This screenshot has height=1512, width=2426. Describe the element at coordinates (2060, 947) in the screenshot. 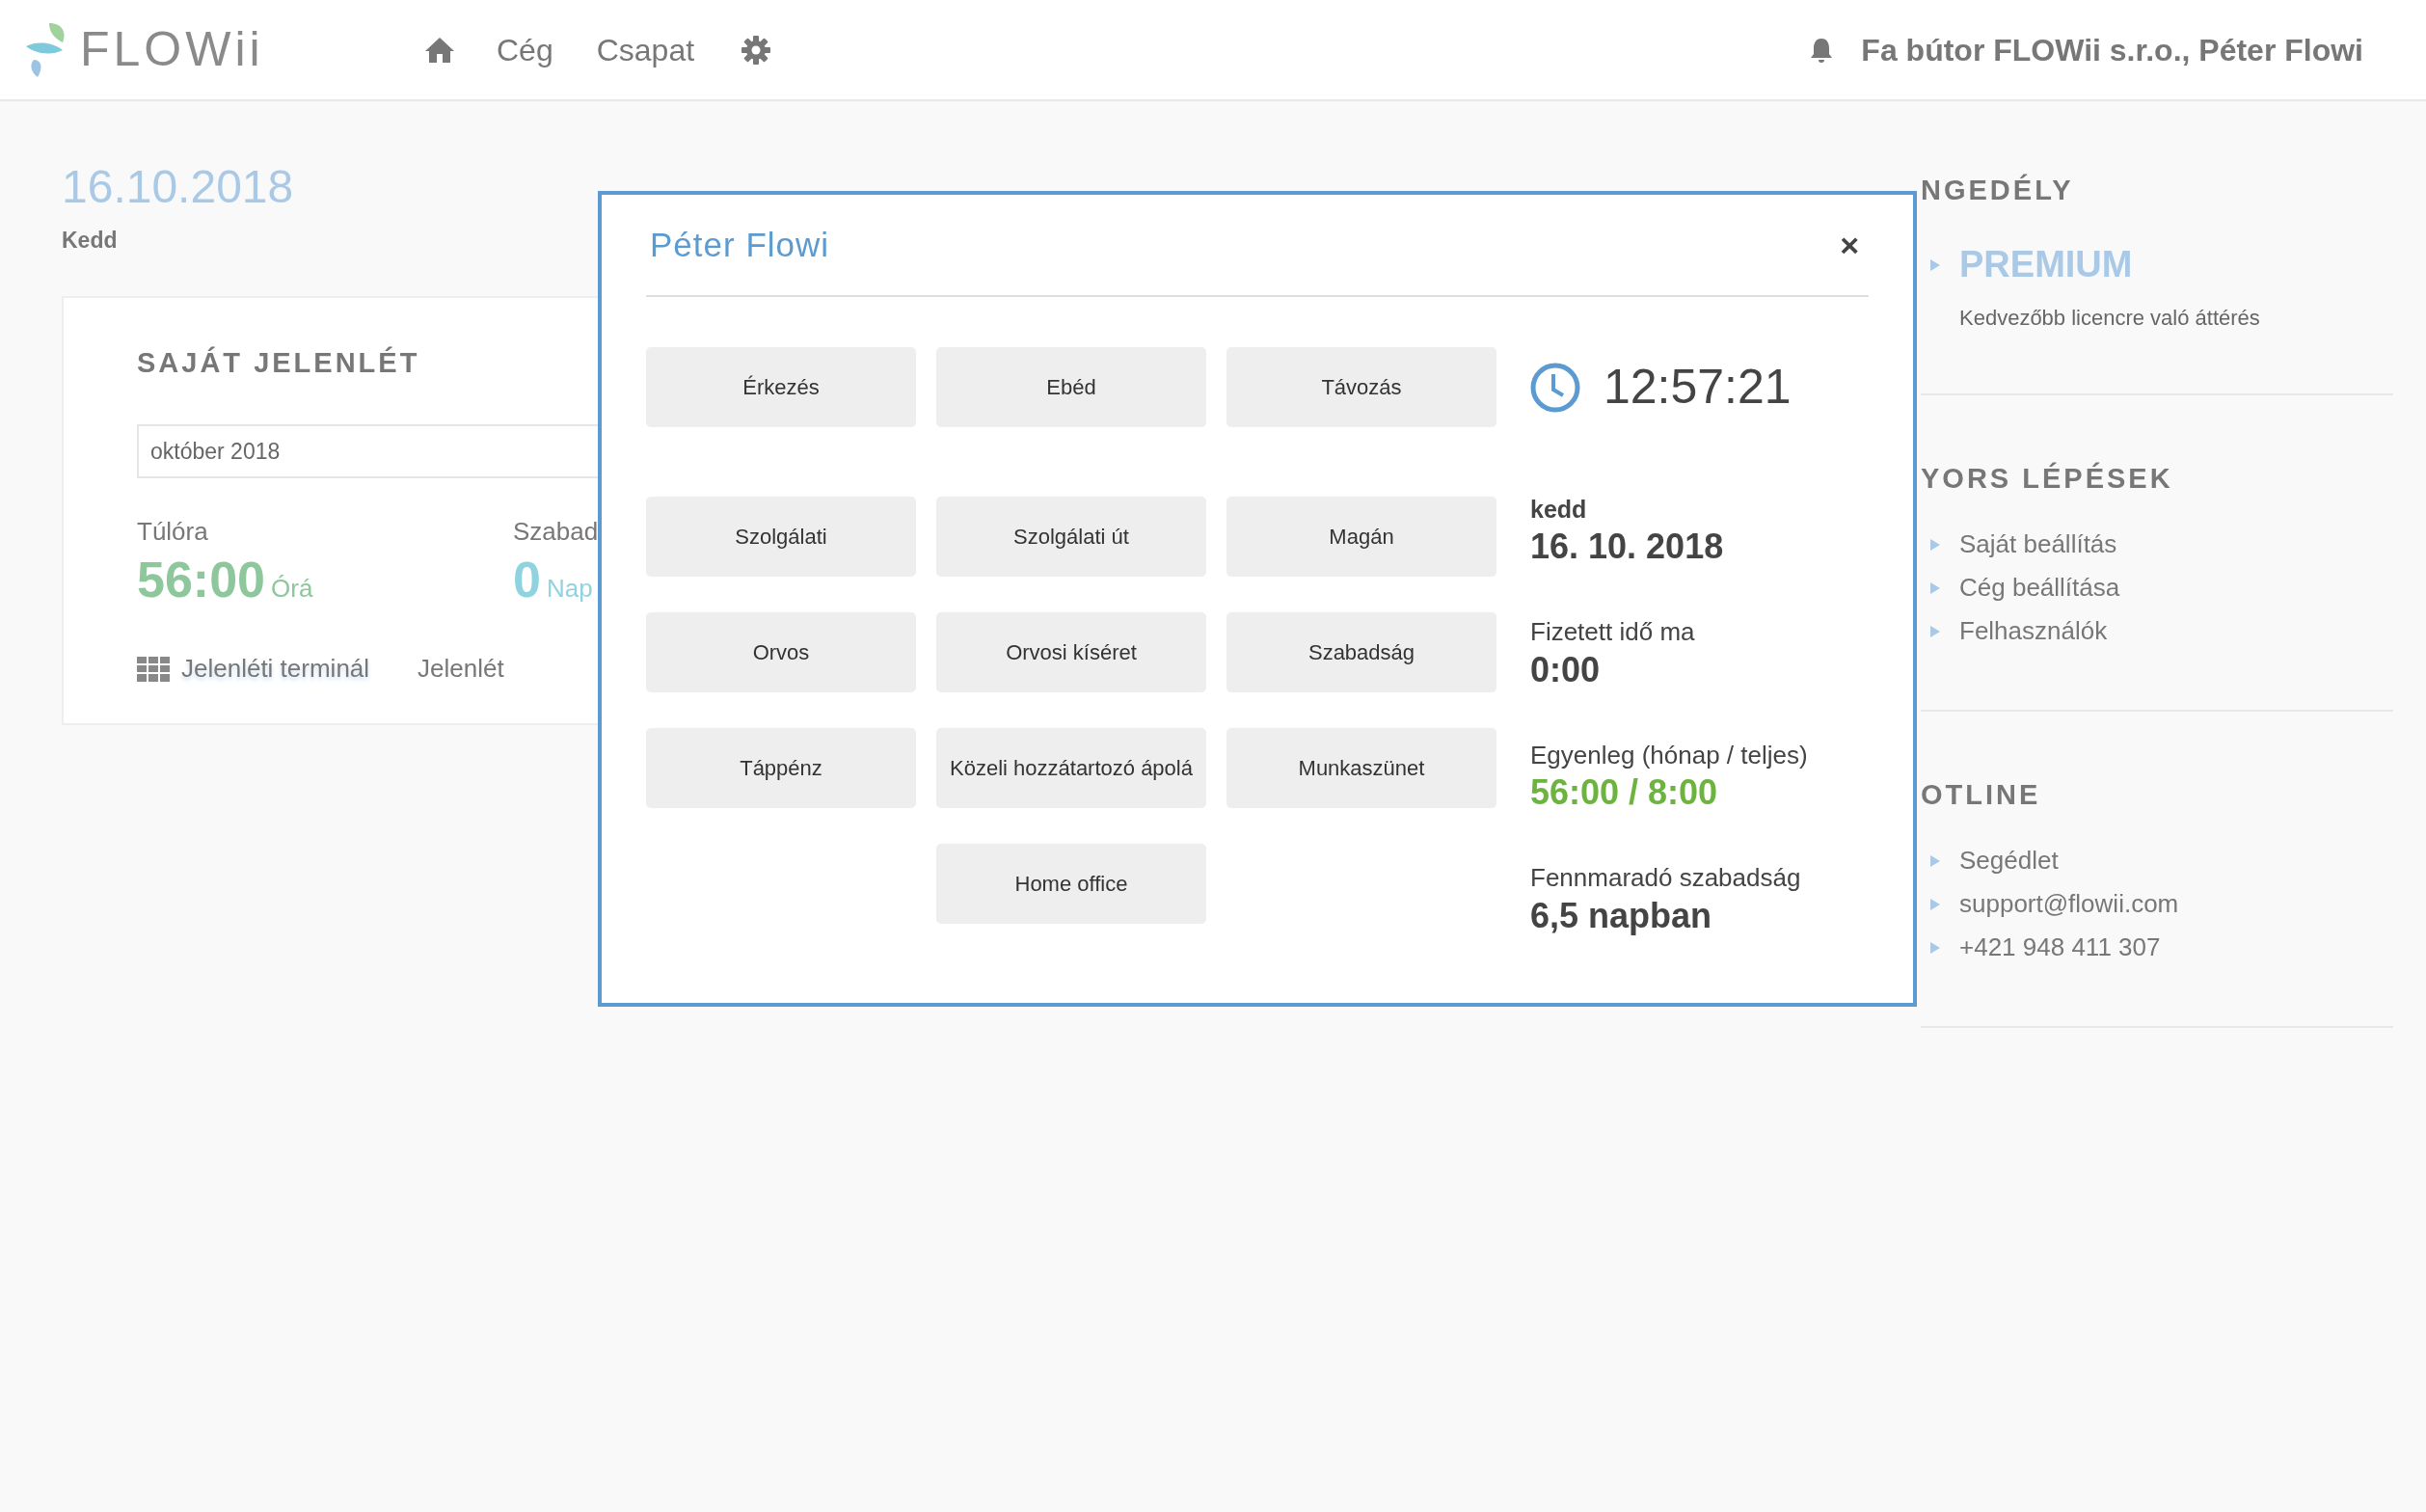

I see `sidebar-link: +421 948 411 307` at that location.